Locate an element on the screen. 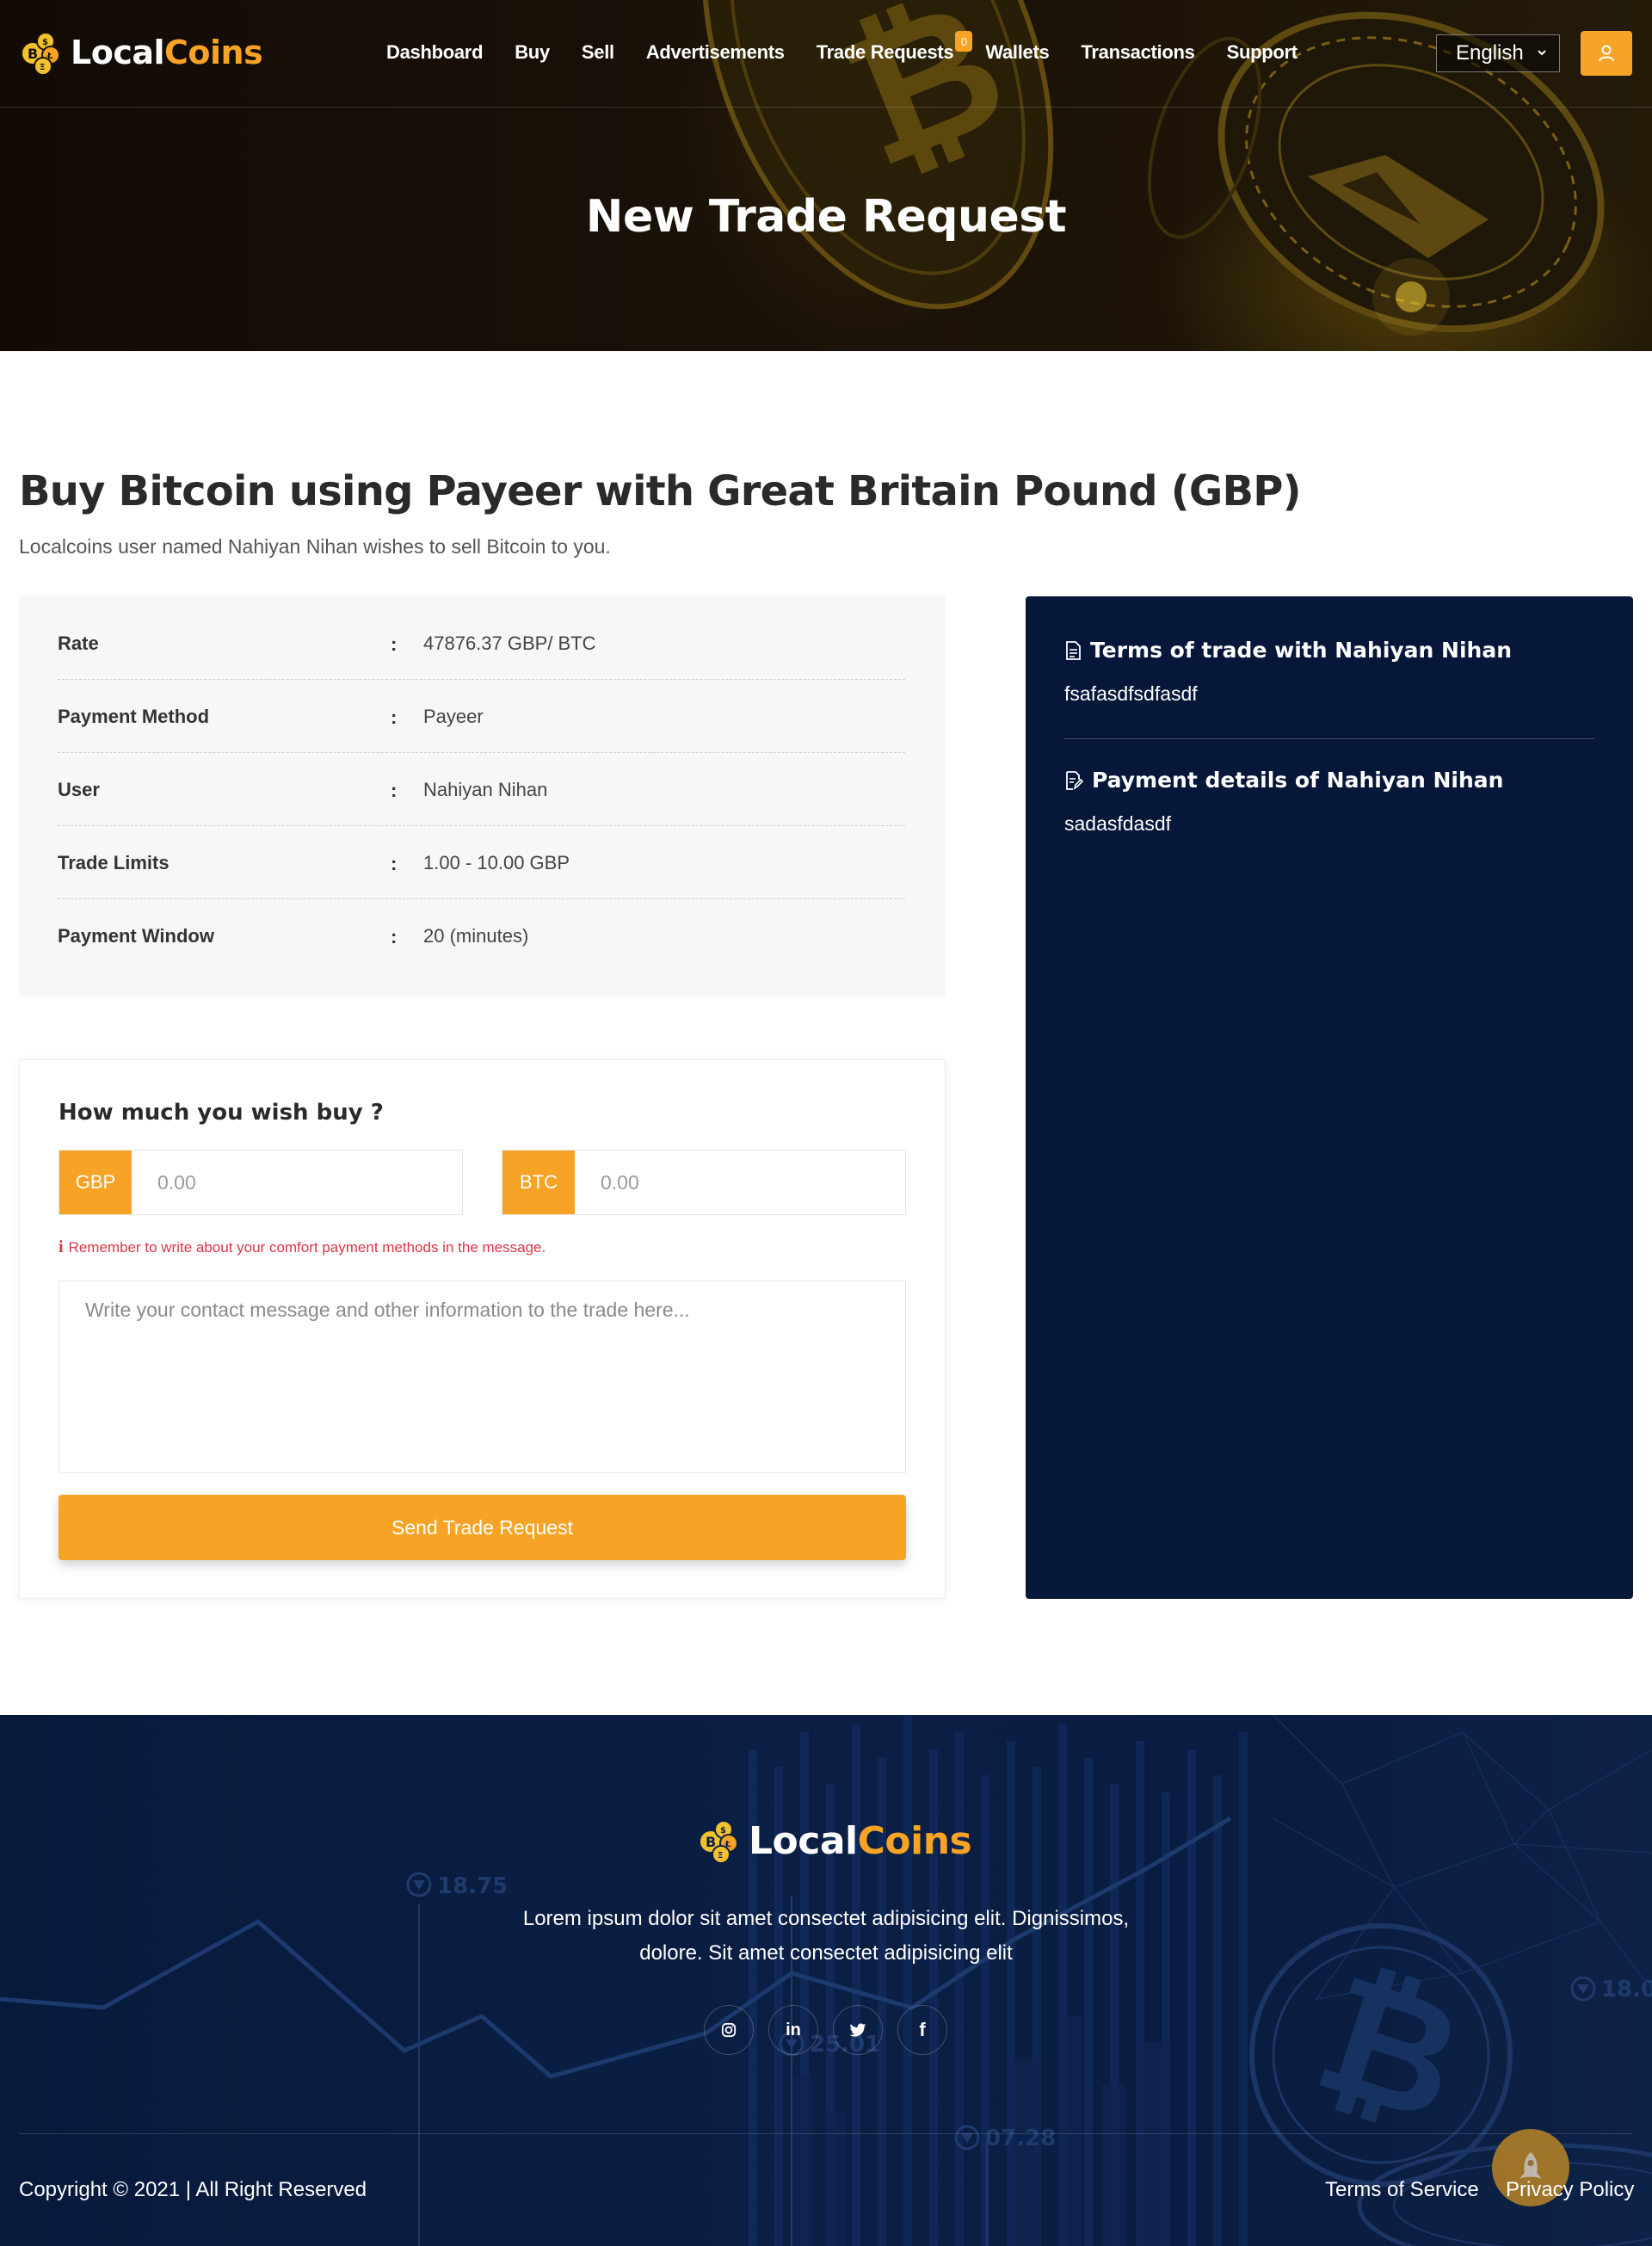  page-title: New Trade Request is located at coordinates (826, 217).